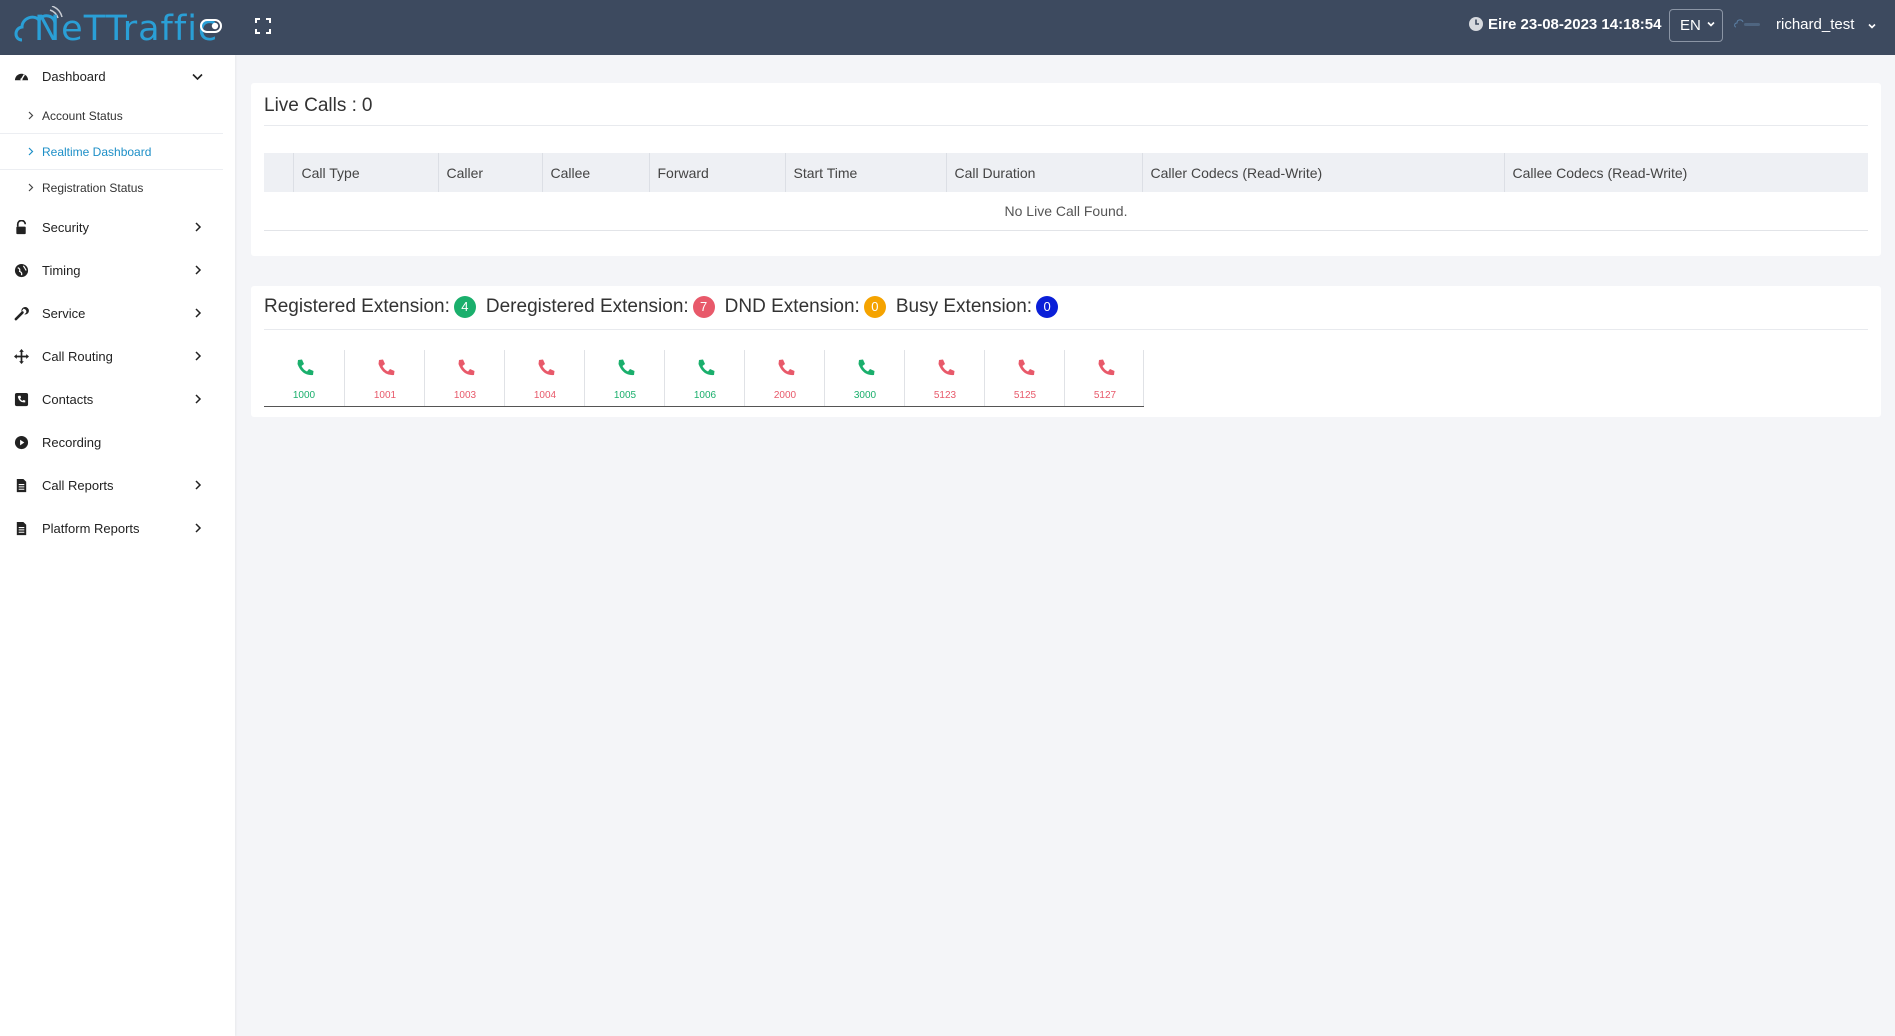 The image size is (1895, 1036). Describe the element at coordinates (1322, 172) in the screenshot. I see `column-header-caller-codecs: Caller Codecs (Read-Write)` at that location.